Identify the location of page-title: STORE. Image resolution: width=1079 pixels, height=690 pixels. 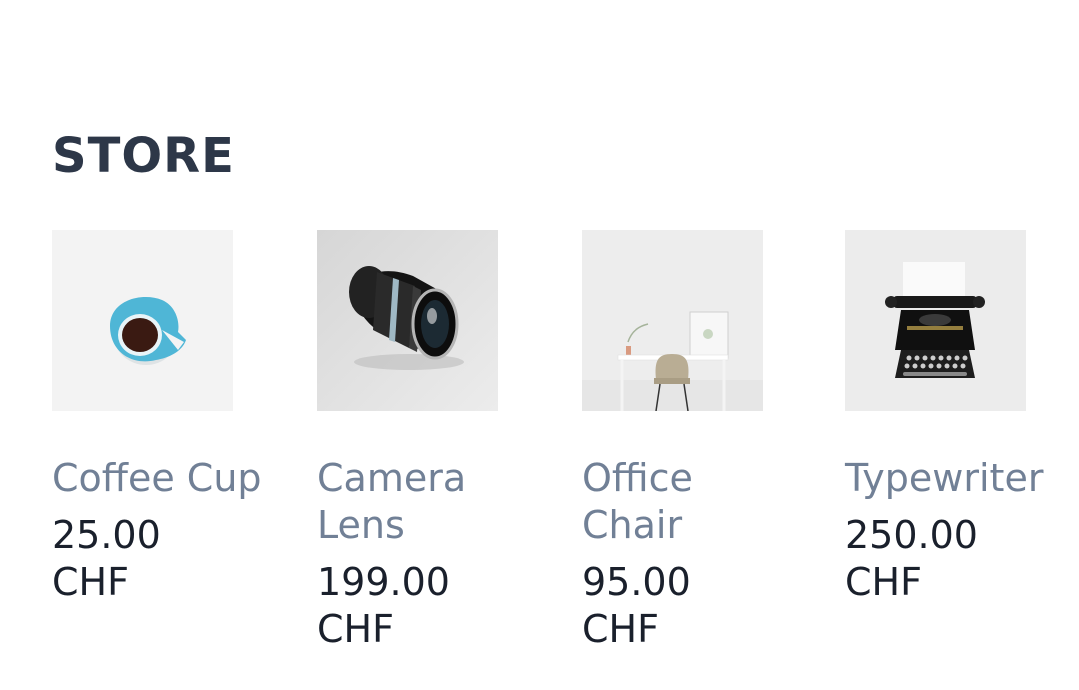
(143, 156).